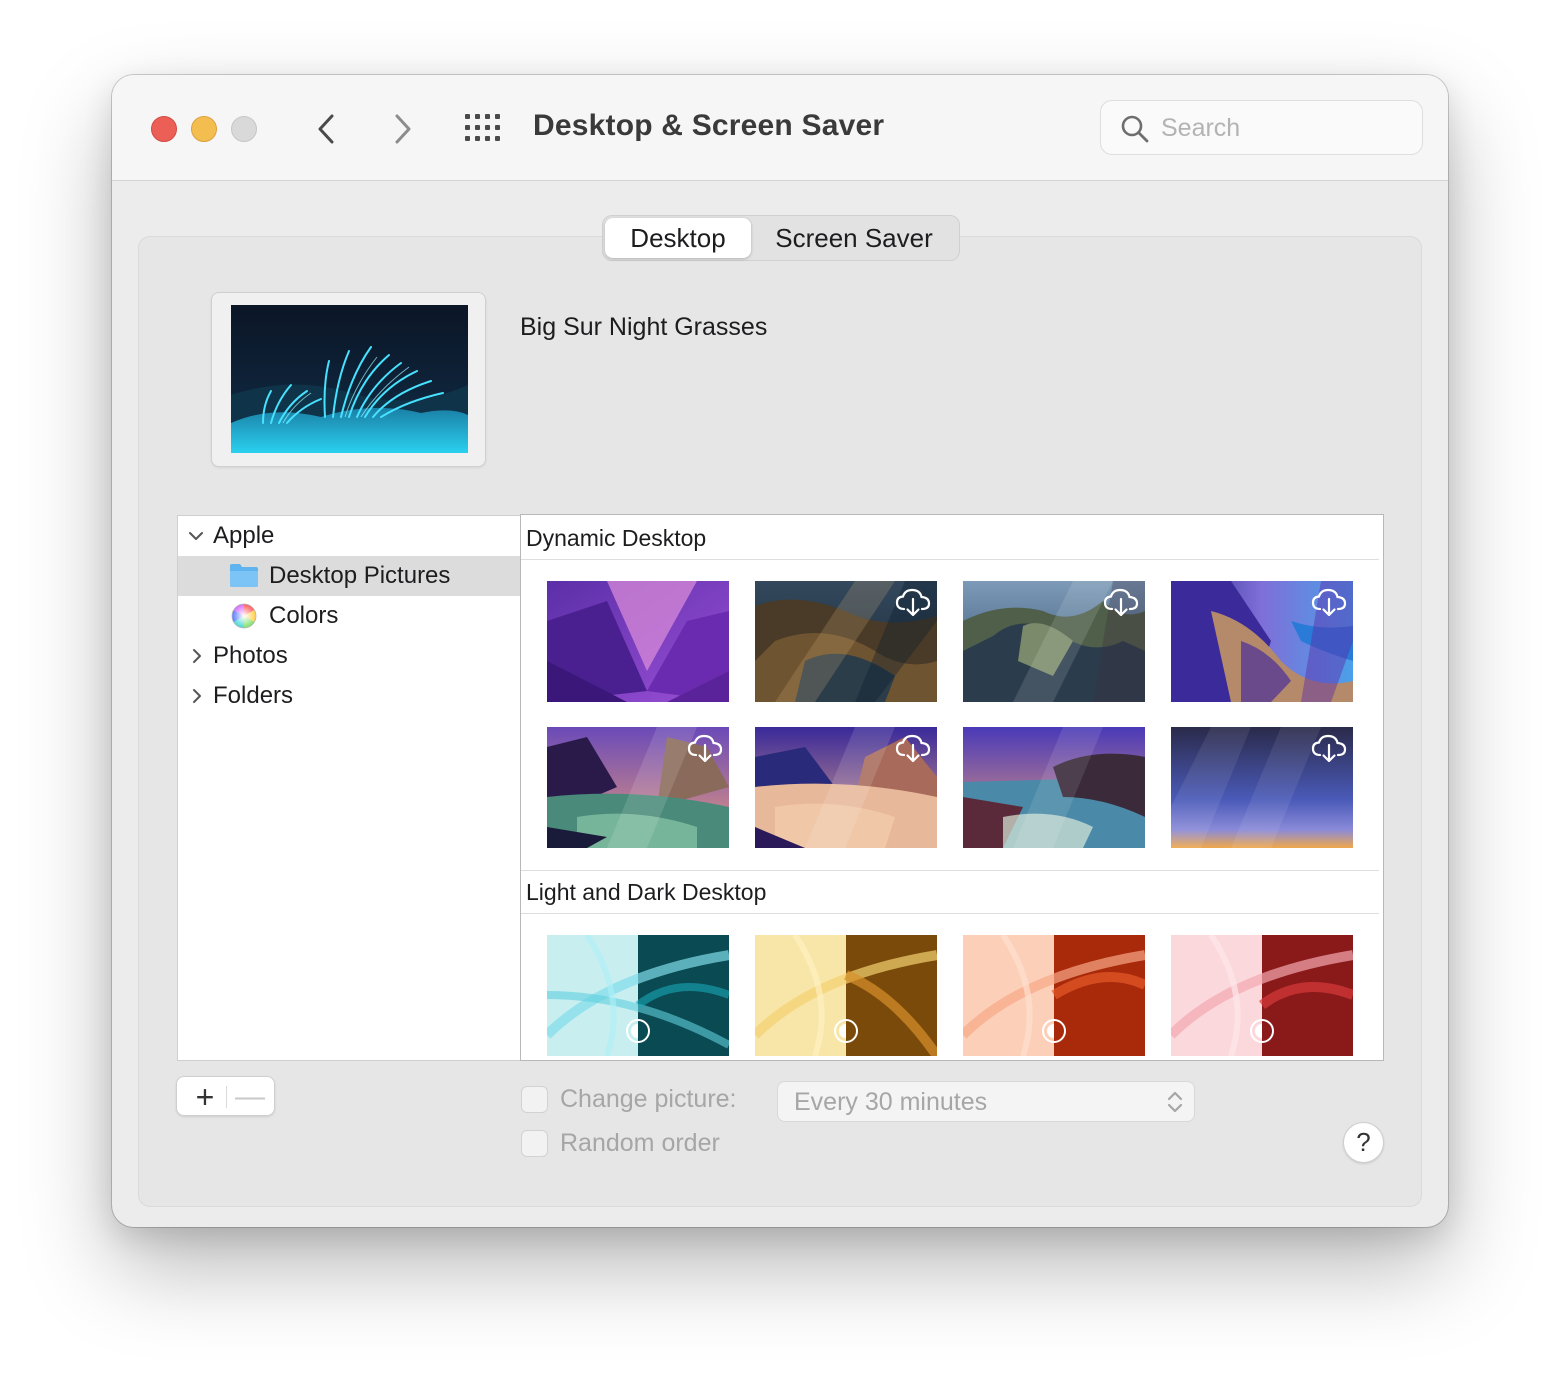 Image resolution: width=1560 pixels, height=1376 pixels. What do you see at coordinates (304, 615) in the screenshot?
I see `sidebar-item-label: Colors` at bounding box center [304, 615].